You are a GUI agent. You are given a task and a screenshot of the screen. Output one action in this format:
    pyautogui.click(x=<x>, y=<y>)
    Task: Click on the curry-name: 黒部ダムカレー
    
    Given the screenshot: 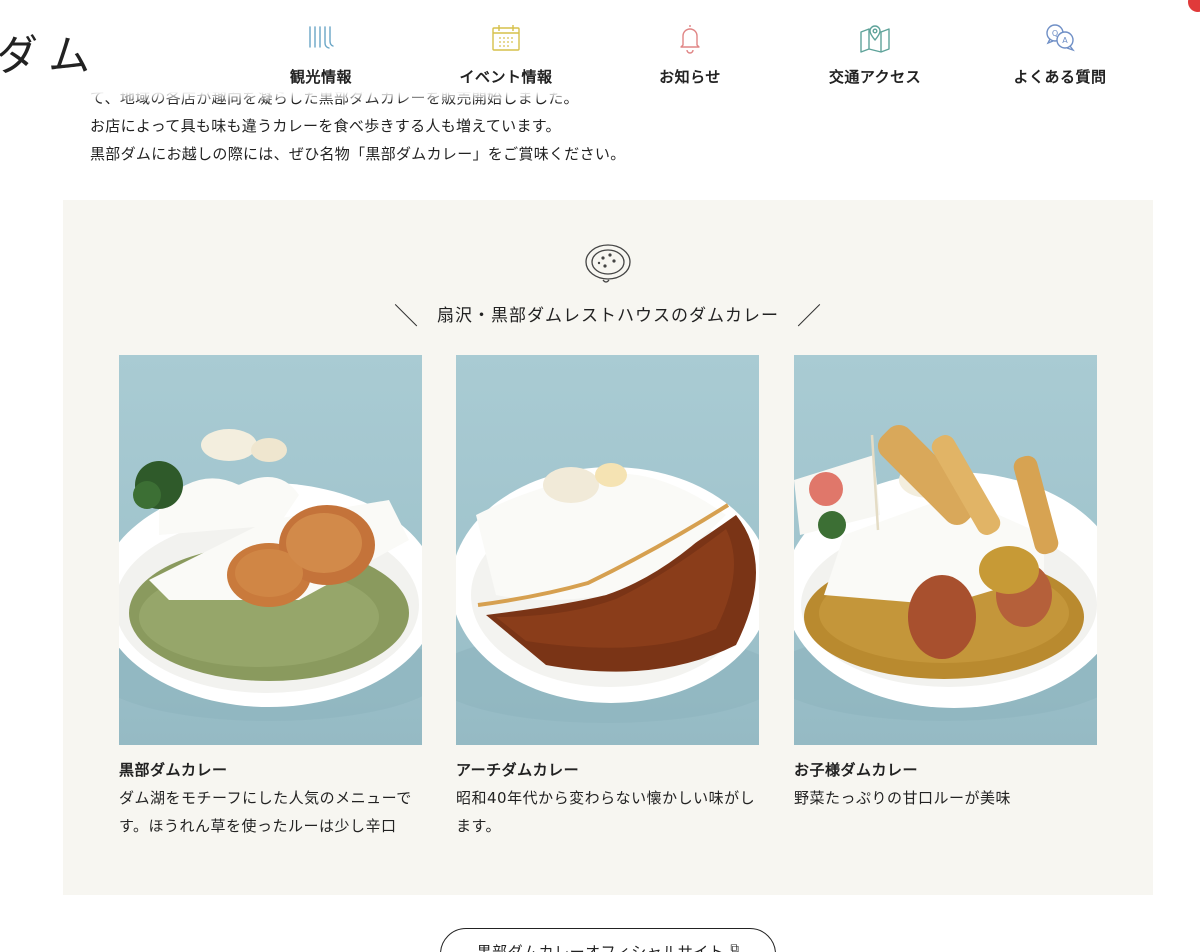 What is the action you would take?
    pyautogui.click(x=173, y=770)
    